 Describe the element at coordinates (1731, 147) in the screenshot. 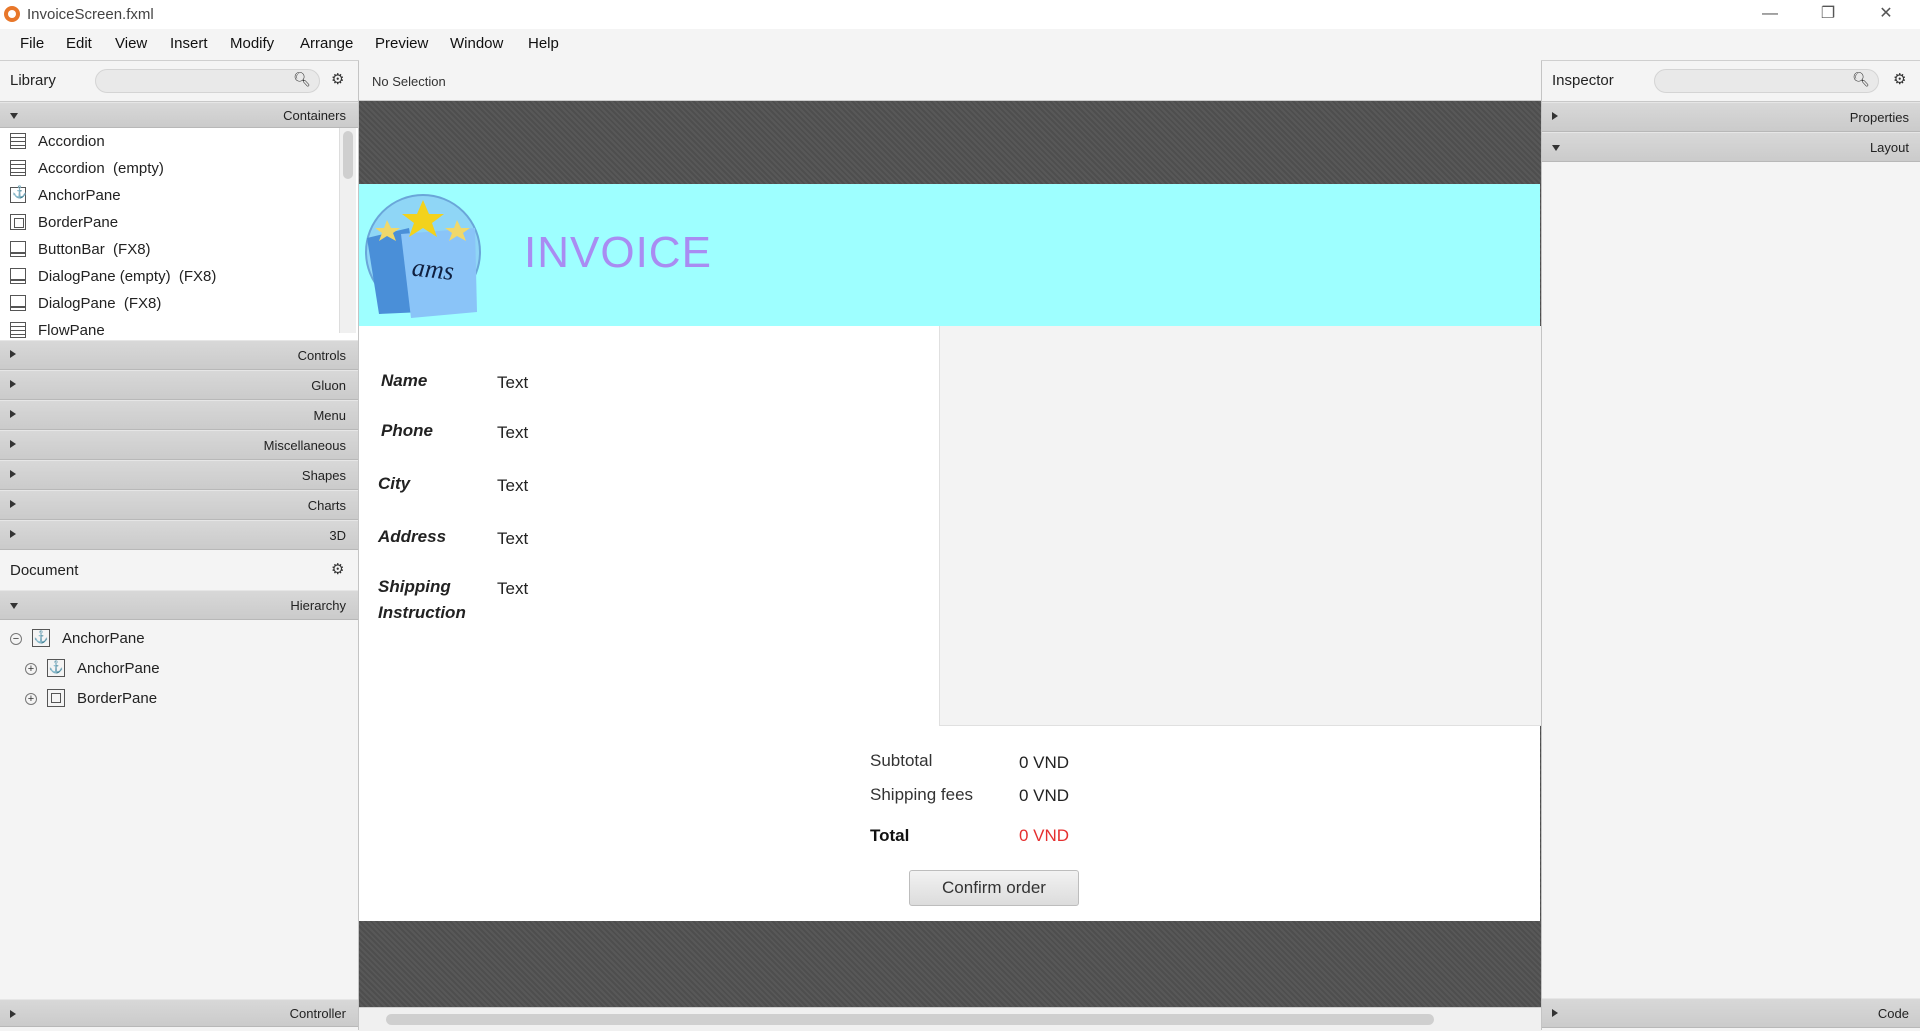

I see `section-layout: Layout` at that location.